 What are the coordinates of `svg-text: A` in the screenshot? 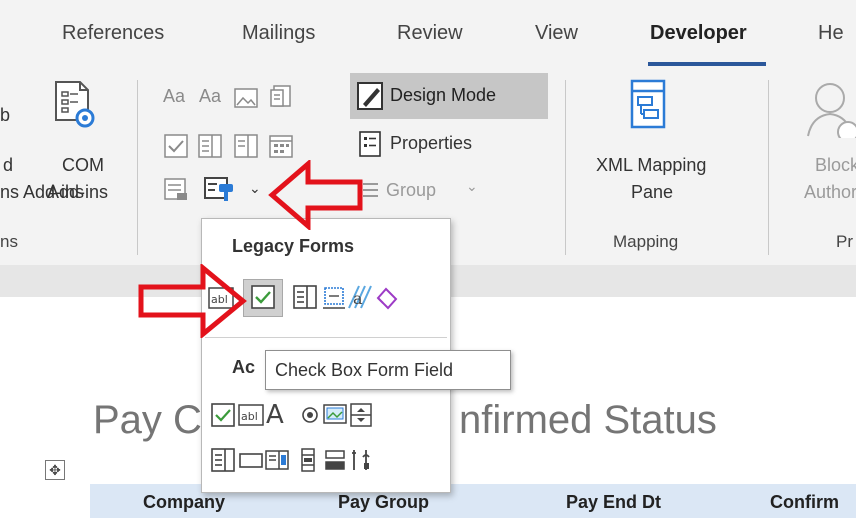 It's located at (275, 413).